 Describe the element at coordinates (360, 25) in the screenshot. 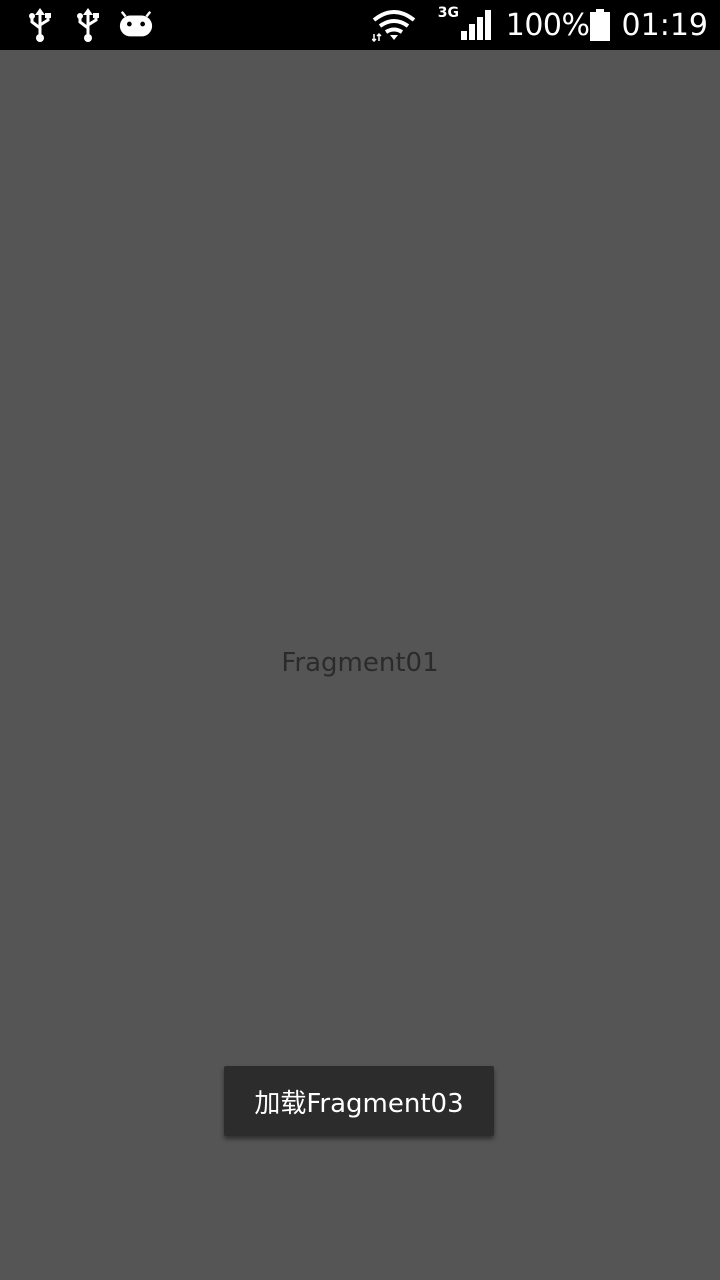

I see `status-bar: 3G 100% 01:19` at that location.